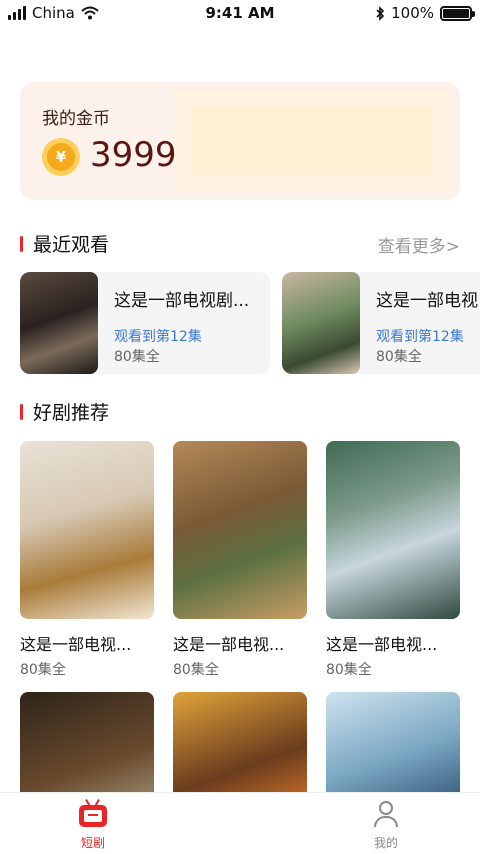 The height and width of the screenshot is (854, 480). Describe the element at coordinates (93, 814) in the screenshot. I see `tv-icon` at that location.